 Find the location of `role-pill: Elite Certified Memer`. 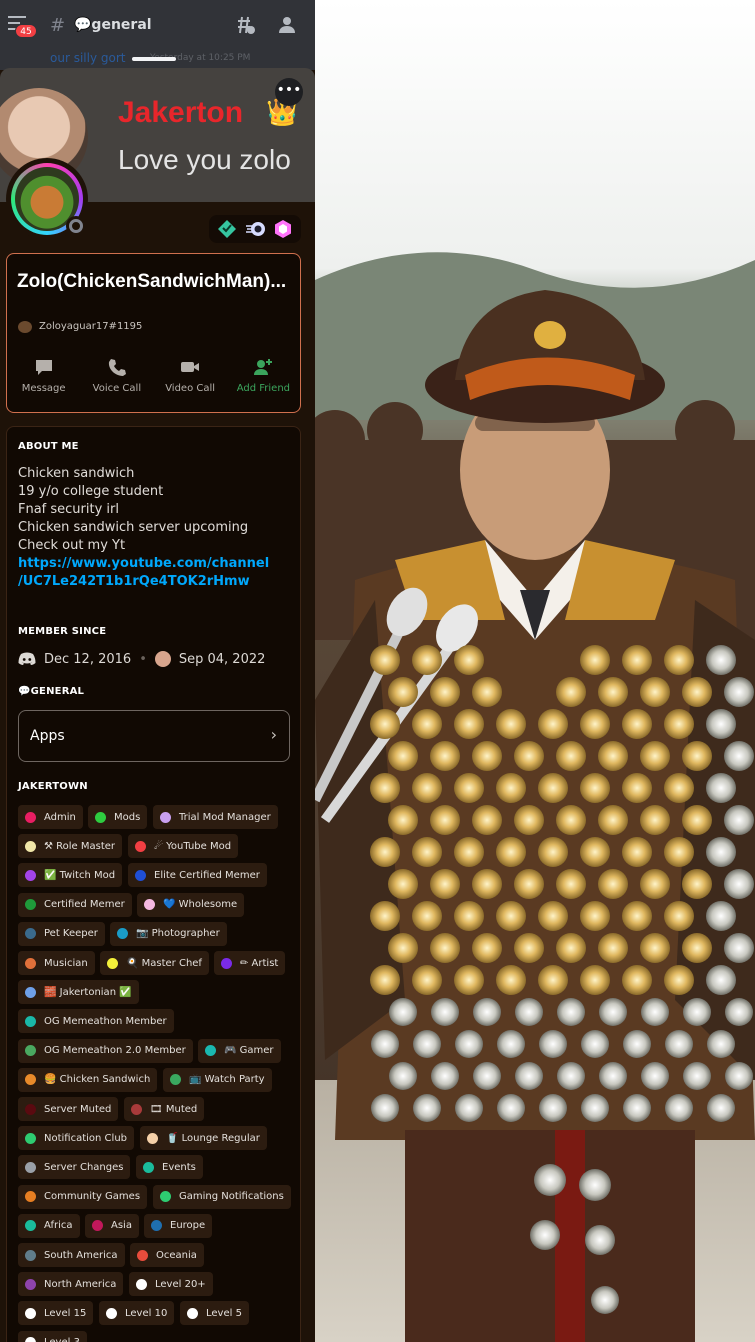

role-pill: Elite Certified Memer is located at coordinates (197, 875).